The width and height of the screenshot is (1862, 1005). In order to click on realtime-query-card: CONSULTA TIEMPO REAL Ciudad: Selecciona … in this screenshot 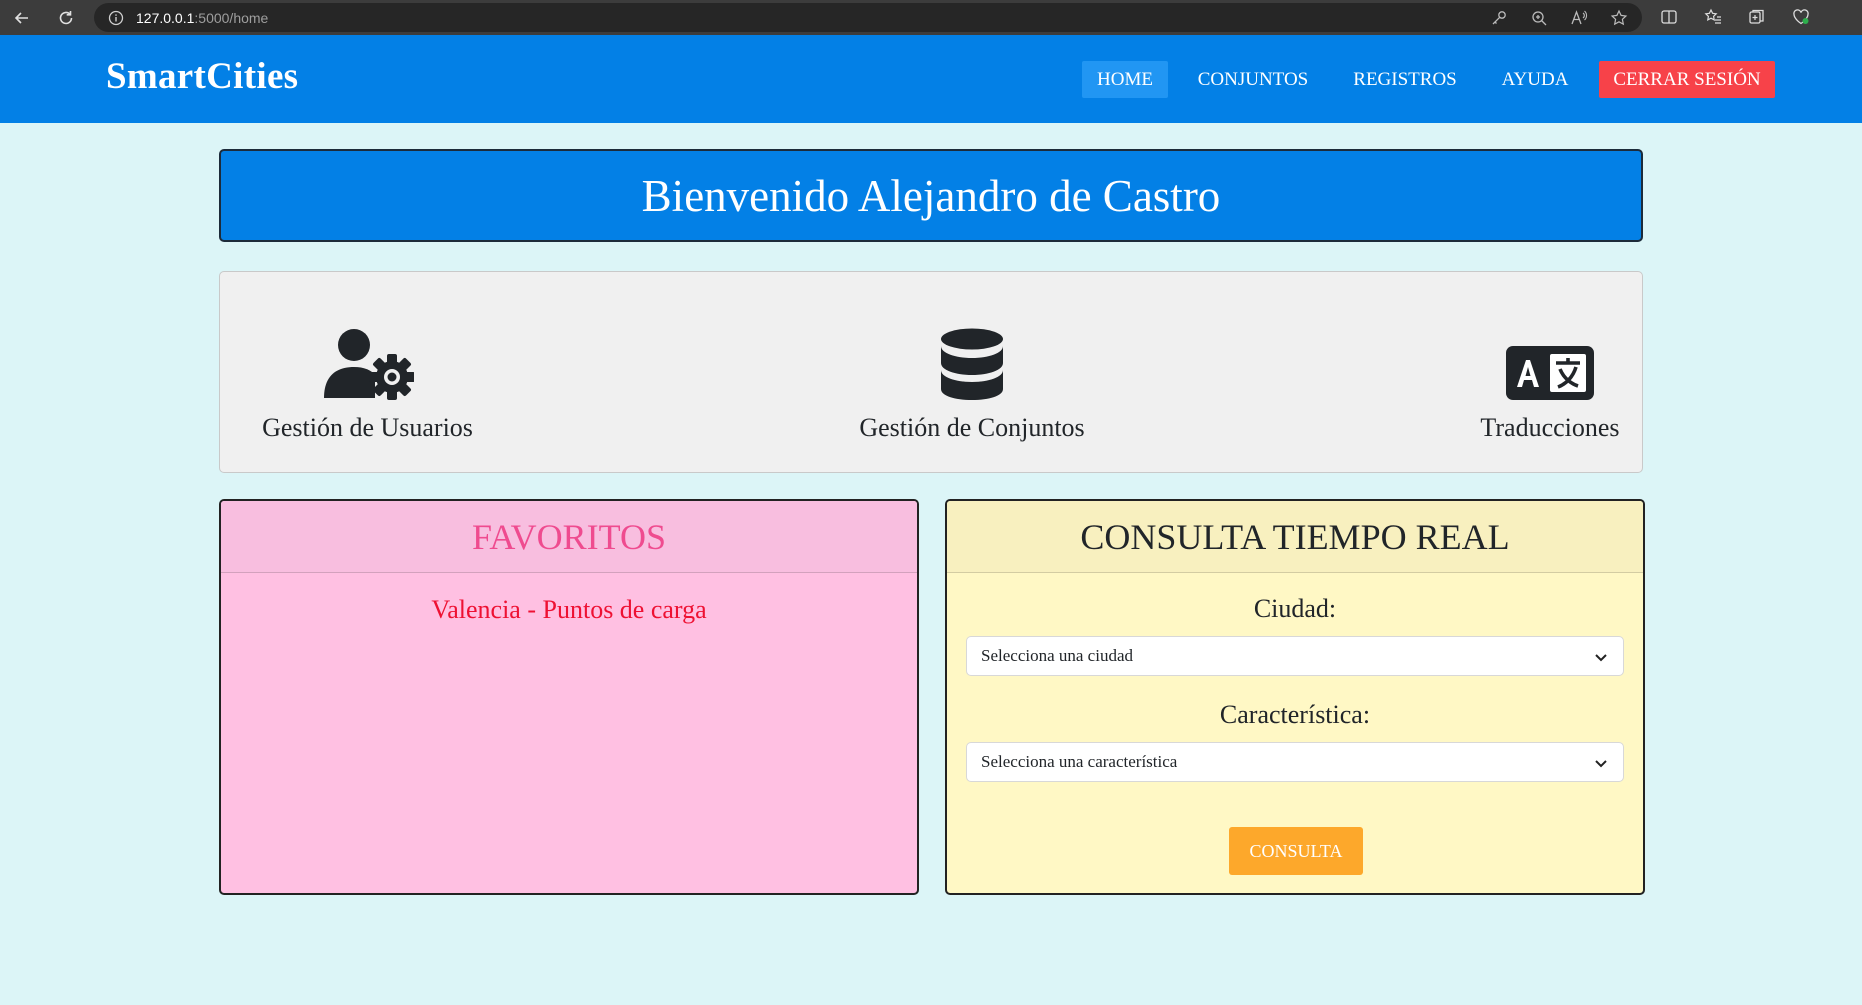, I will do `click(1295, 697)`.